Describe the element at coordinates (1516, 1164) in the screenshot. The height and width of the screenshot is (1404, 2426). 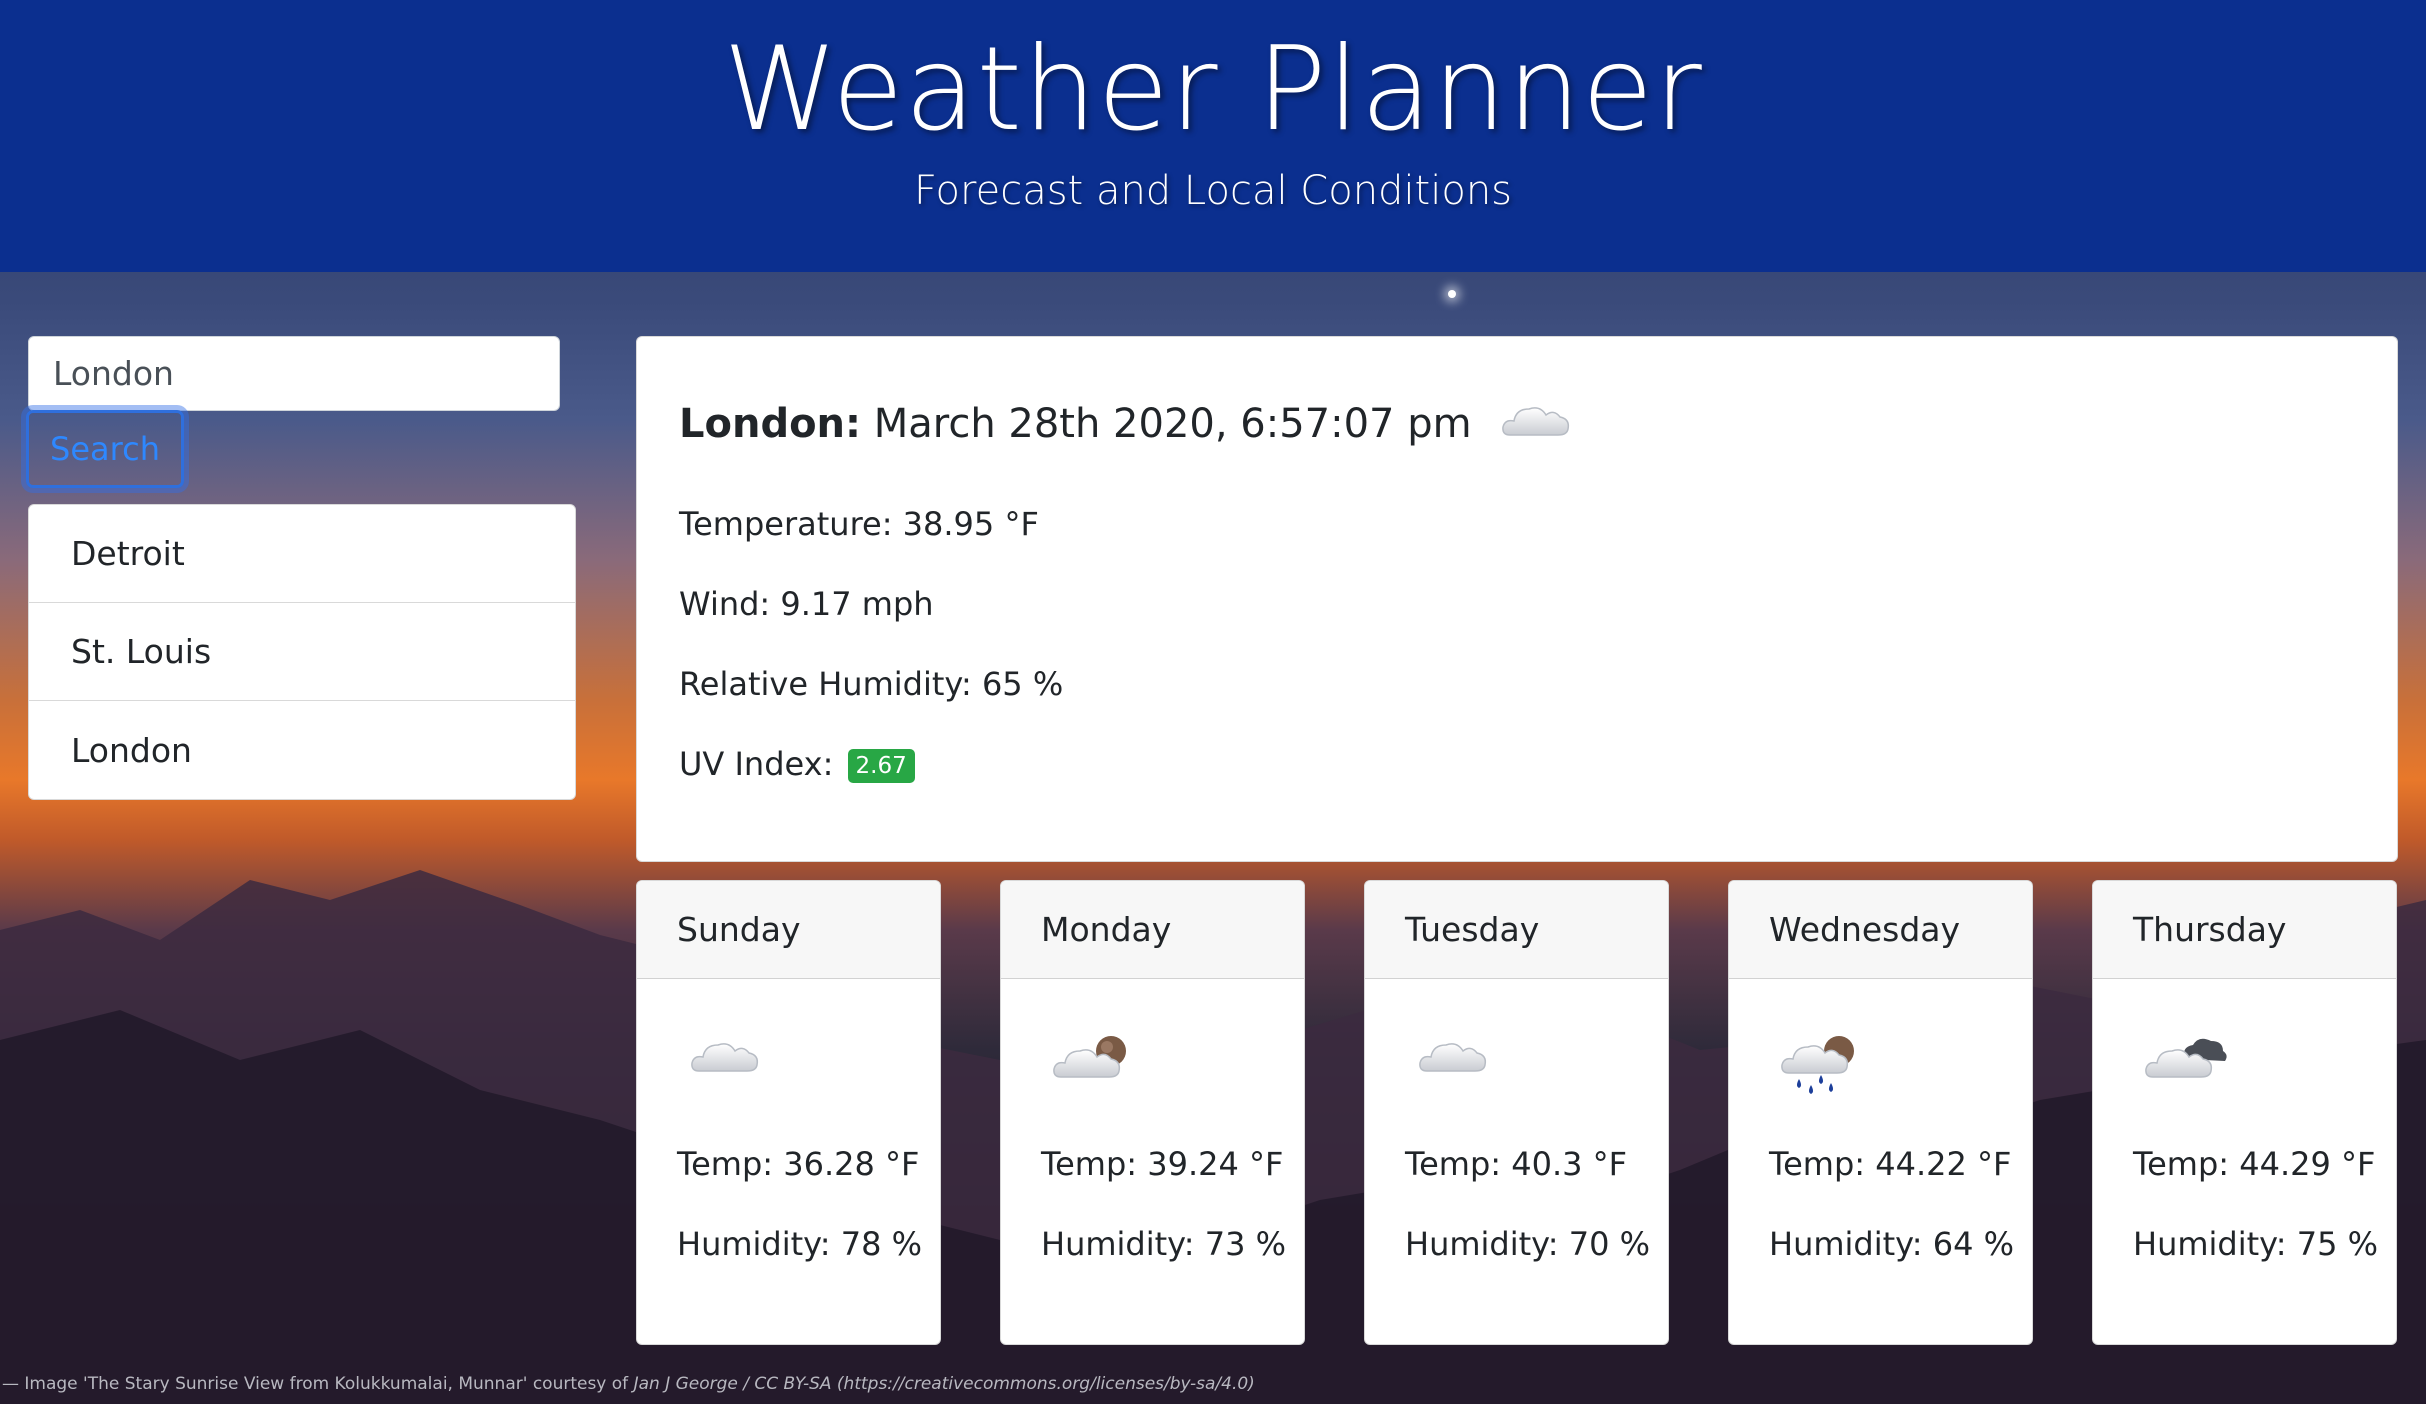
I see `forecast-temp: Temp: 40.3 °F` at that location.